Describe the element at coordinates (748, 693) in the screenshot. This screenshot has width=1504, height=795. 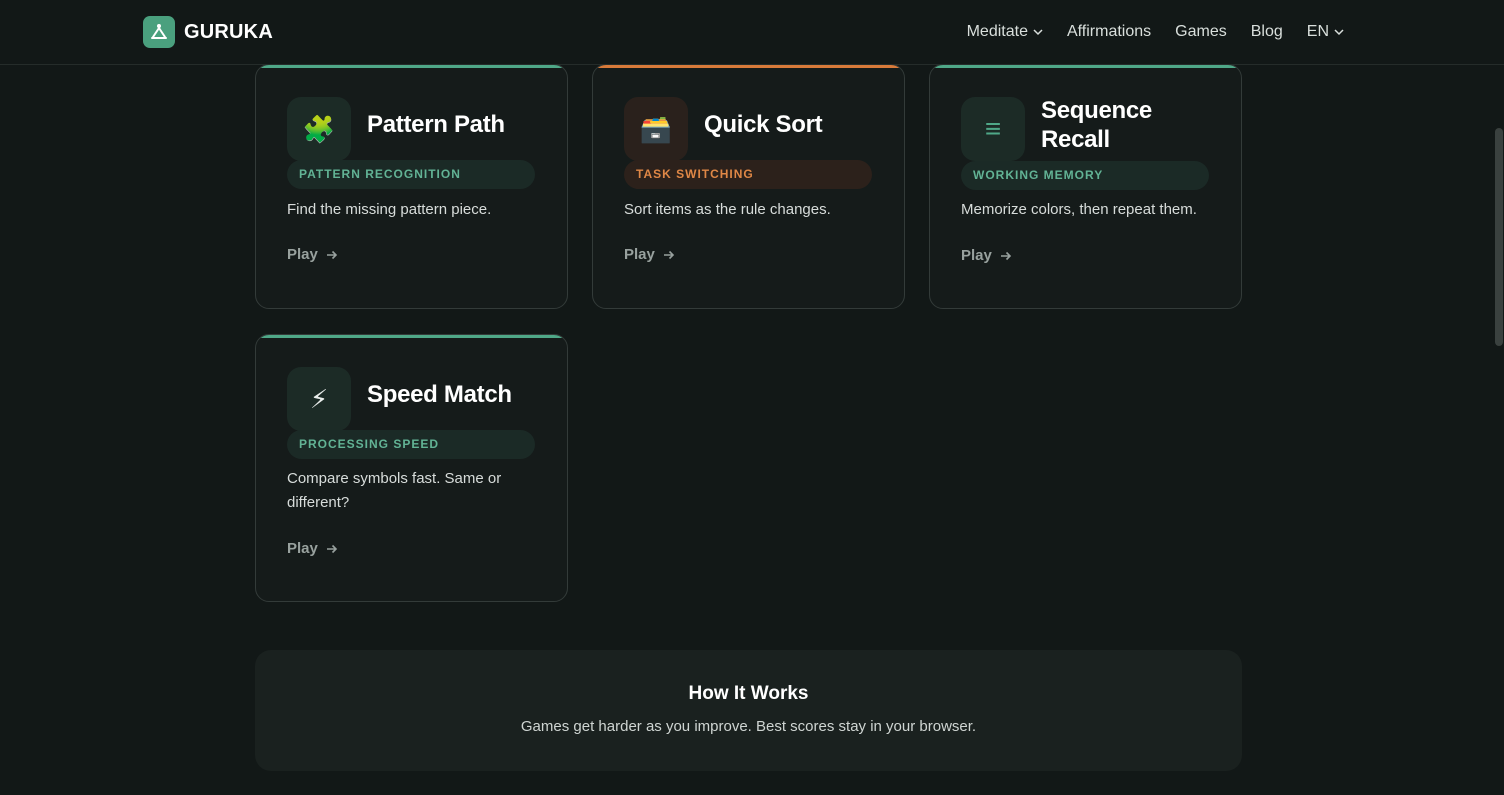
I see `how-it-works-title: How It Works` at that location.